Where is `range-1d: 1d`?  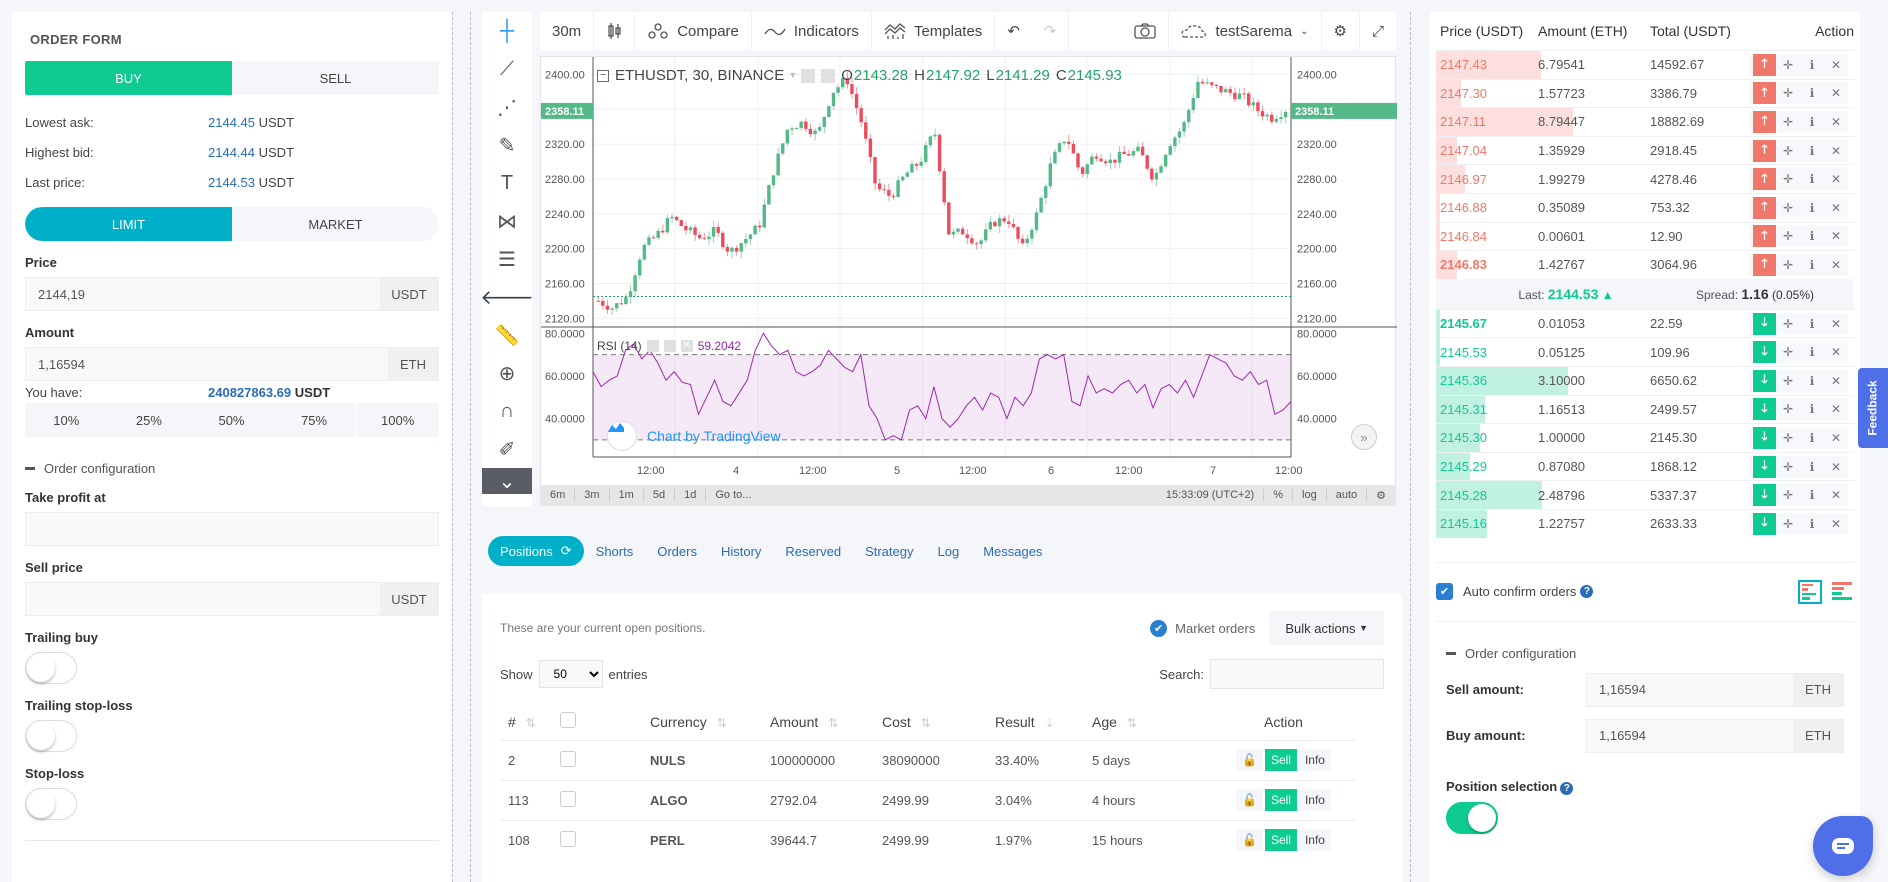 range-1d: 1d is located at coordinates (691, 495).